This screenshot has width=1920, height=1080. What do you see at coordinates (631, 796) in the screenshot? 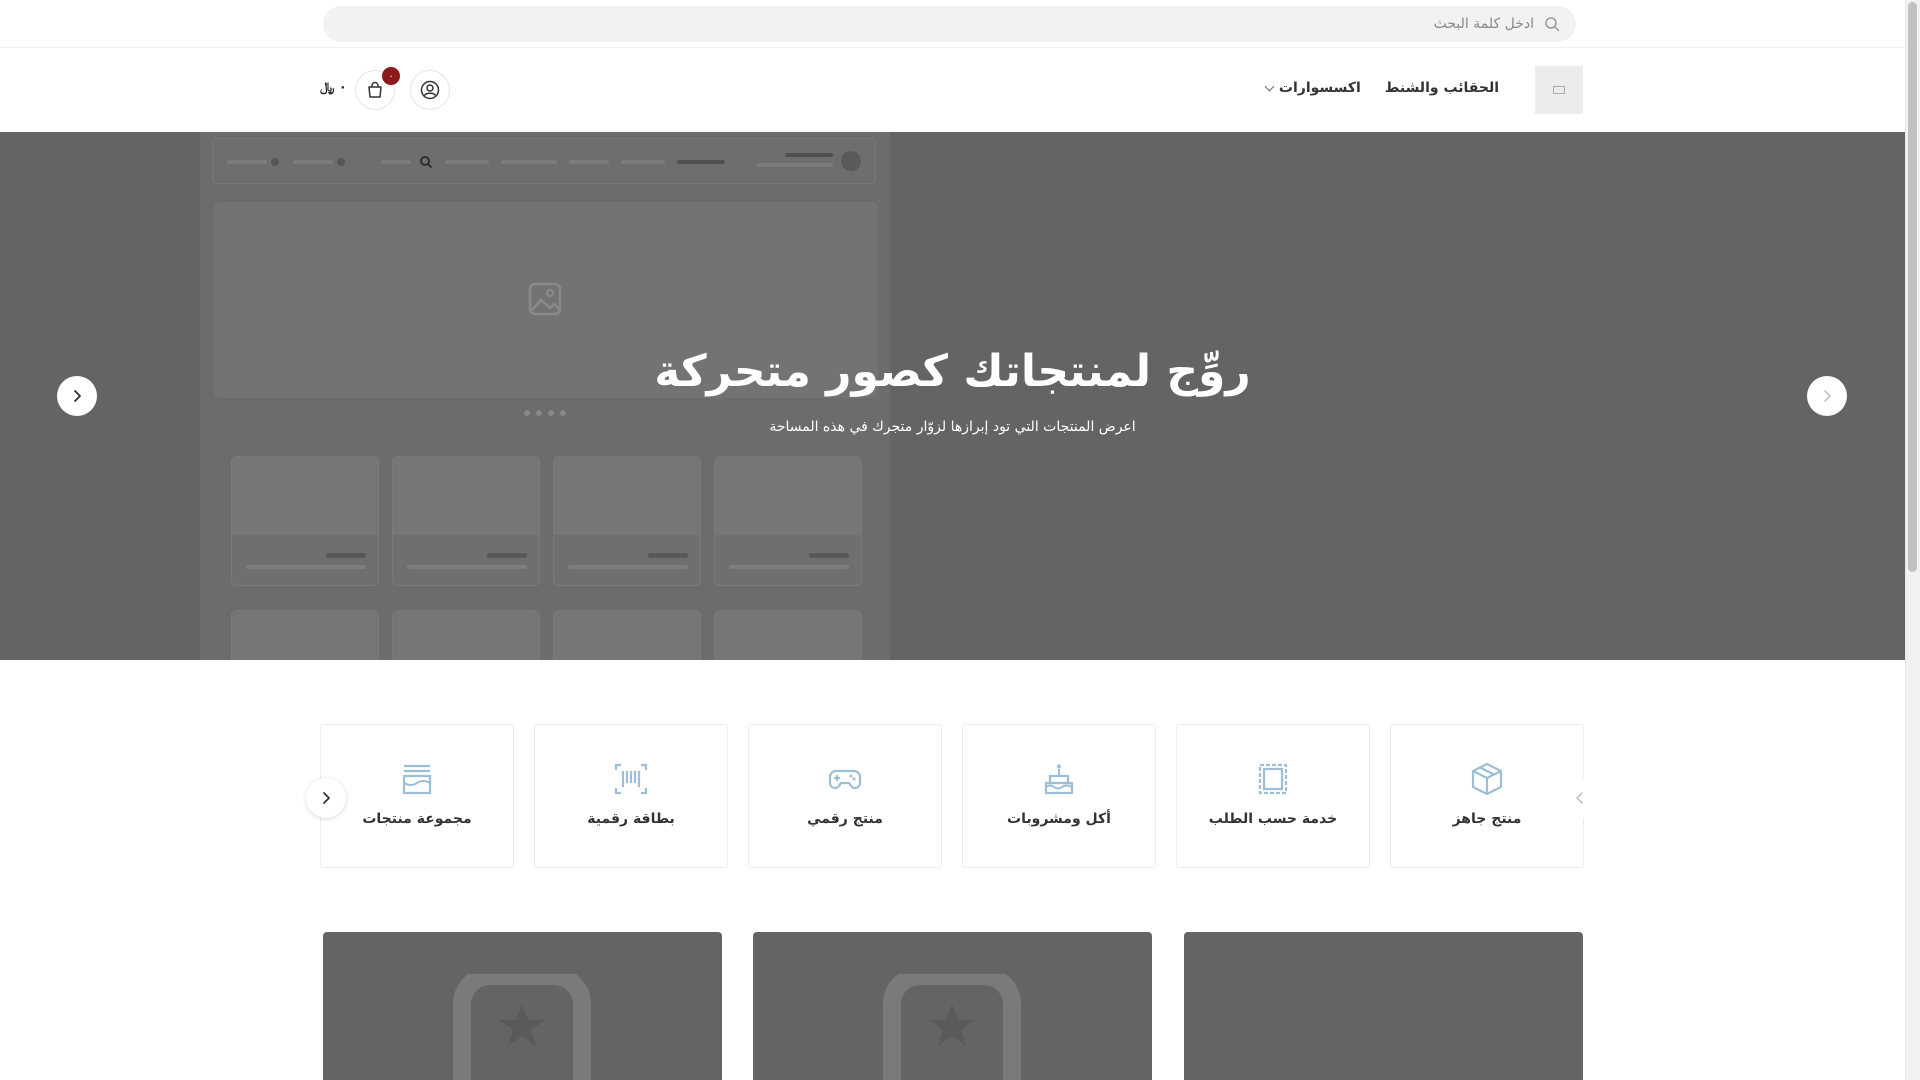
I see `category-card: بطاقة رقمية` at bounding box center [631, 796].